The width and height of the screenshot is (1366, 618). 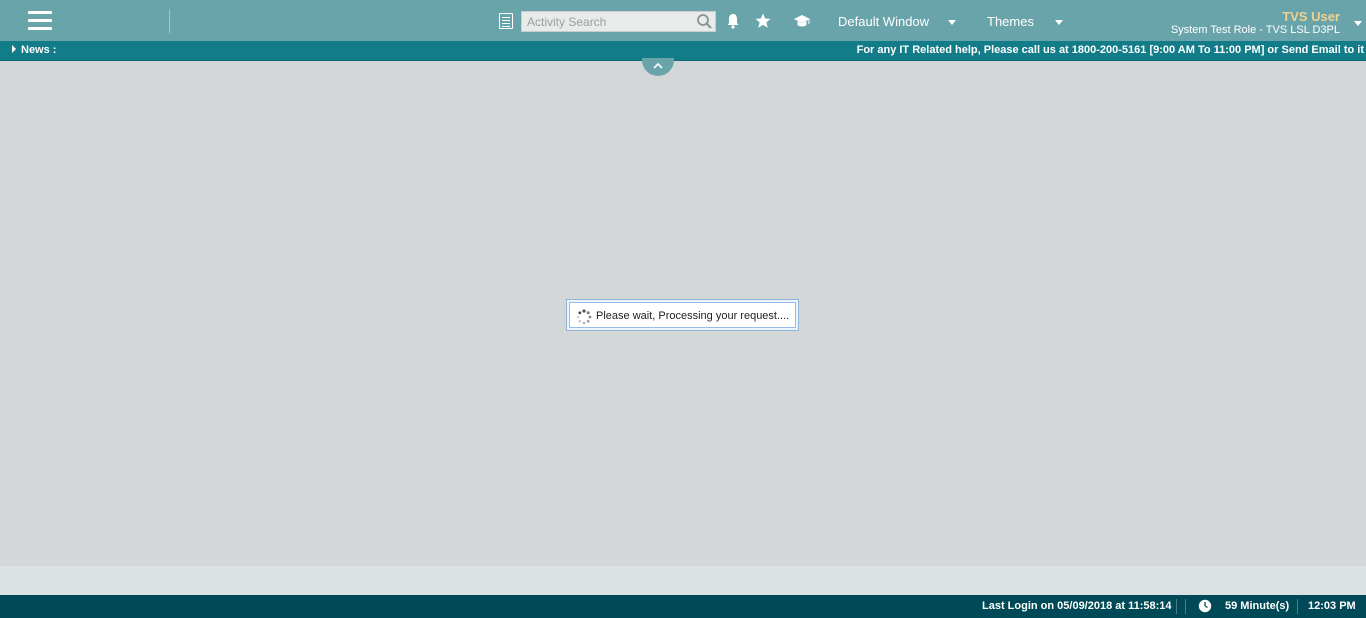 I want to click on last-login: Last Login on 05/09/2018 at 11:58:14, so click(x=1077, y=606).